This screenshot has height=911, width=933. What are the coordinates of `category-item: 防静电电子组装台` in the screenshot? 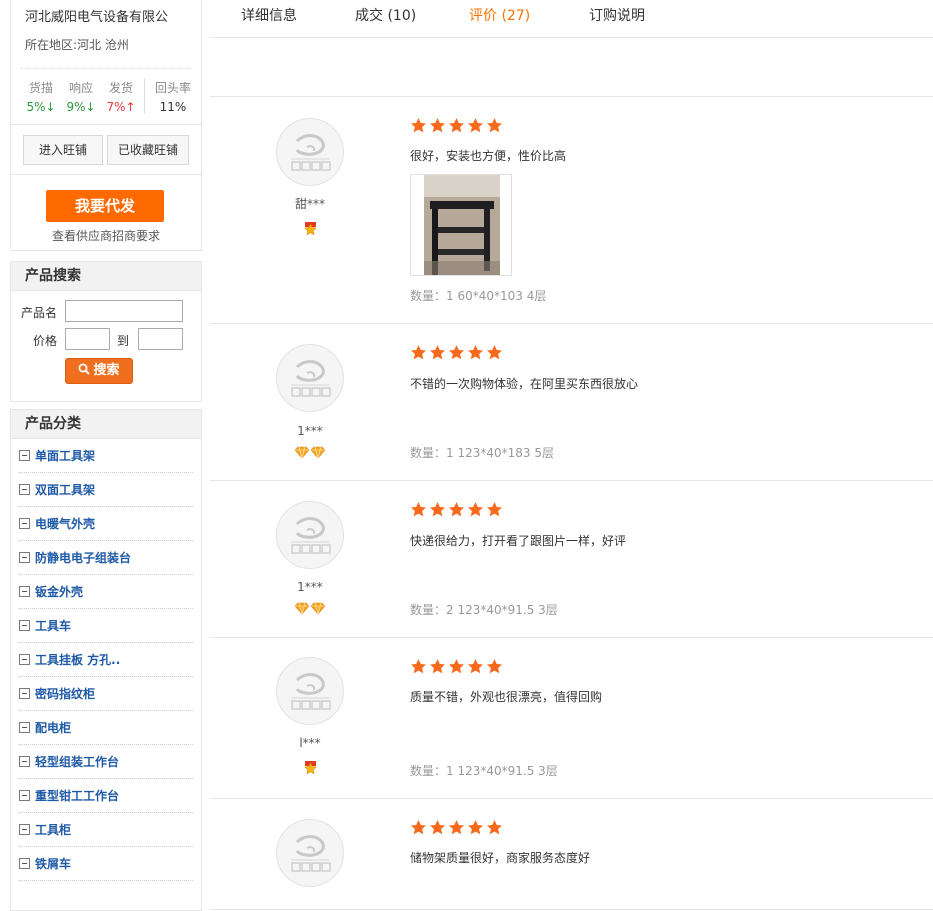 It's located at (106, 558).